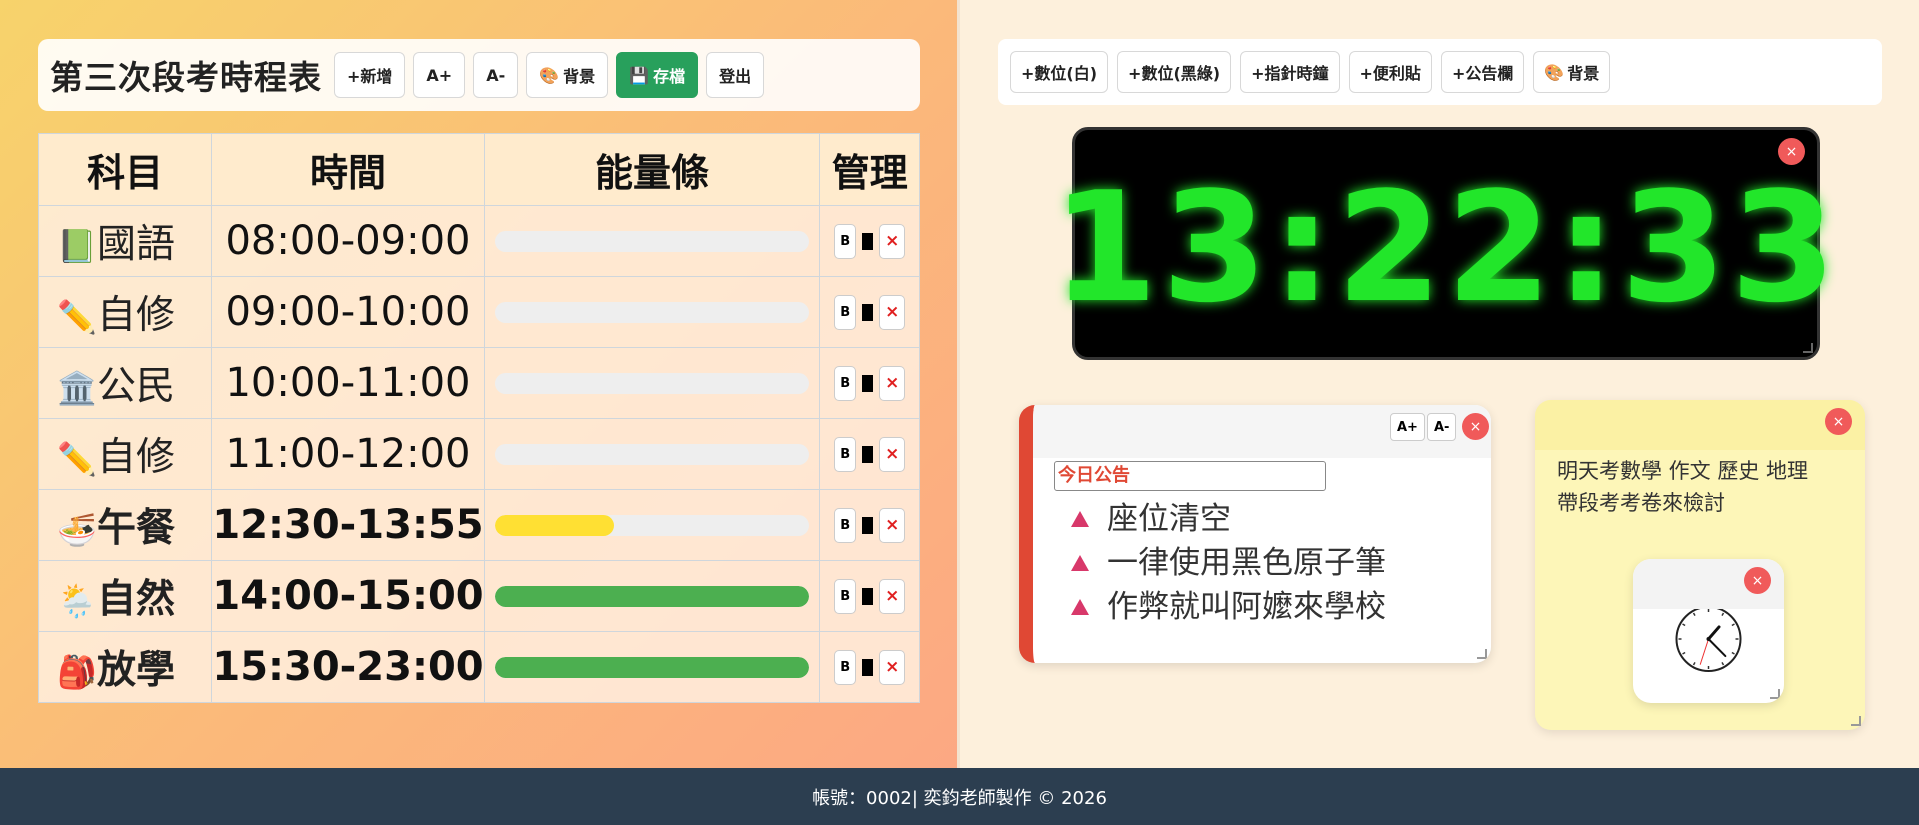 The width and height of the screenshot is (1919, 825). Describe the element at coordinates (1446, 247) in the screenshot. I see `digital-clock-time: 13:22:33` at that location.